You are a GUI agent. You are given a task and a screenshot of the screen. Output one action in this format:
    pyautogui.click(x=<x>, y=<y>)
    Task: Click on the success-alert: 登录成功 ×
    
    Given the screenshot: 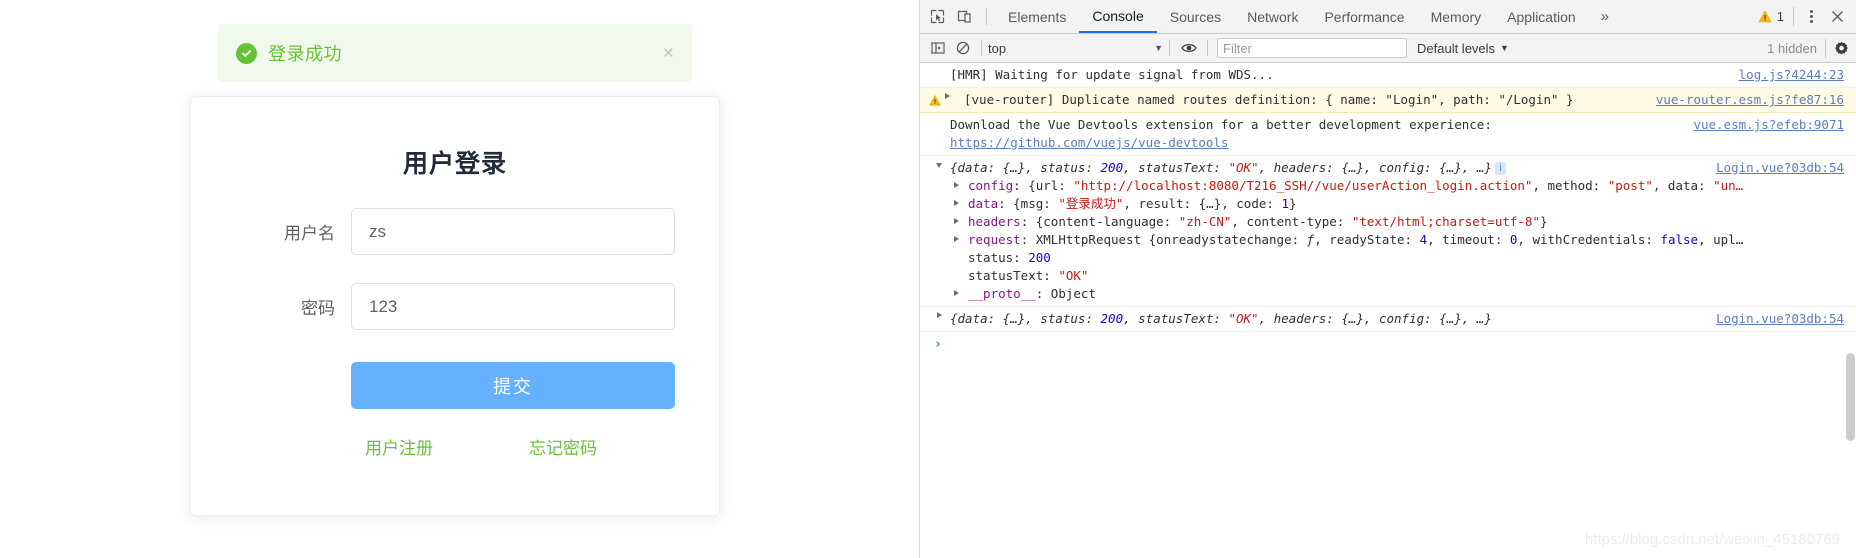 What is the action you would take?
    pyautogui.click(x=455, y=53)
    